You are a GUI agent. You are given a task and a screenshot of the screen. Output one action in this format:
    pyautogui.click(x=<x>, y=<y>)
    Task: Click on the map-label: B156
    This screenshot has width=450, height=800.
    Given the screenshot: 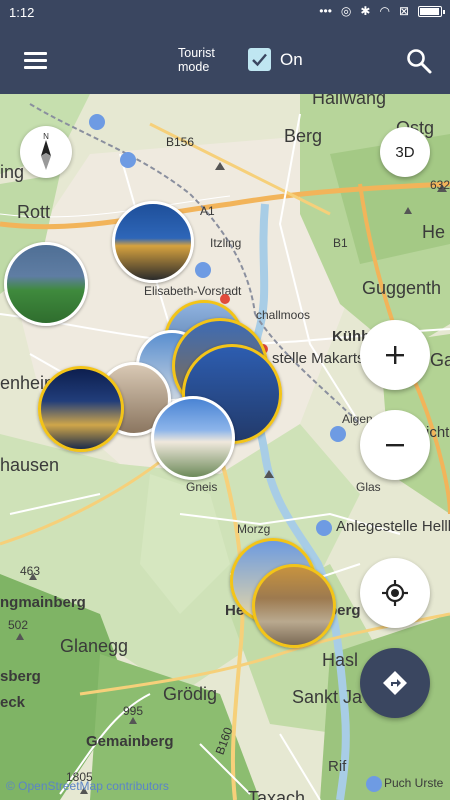 What is the action you would take?
    pyautogui.click(x=180, y=142)
    